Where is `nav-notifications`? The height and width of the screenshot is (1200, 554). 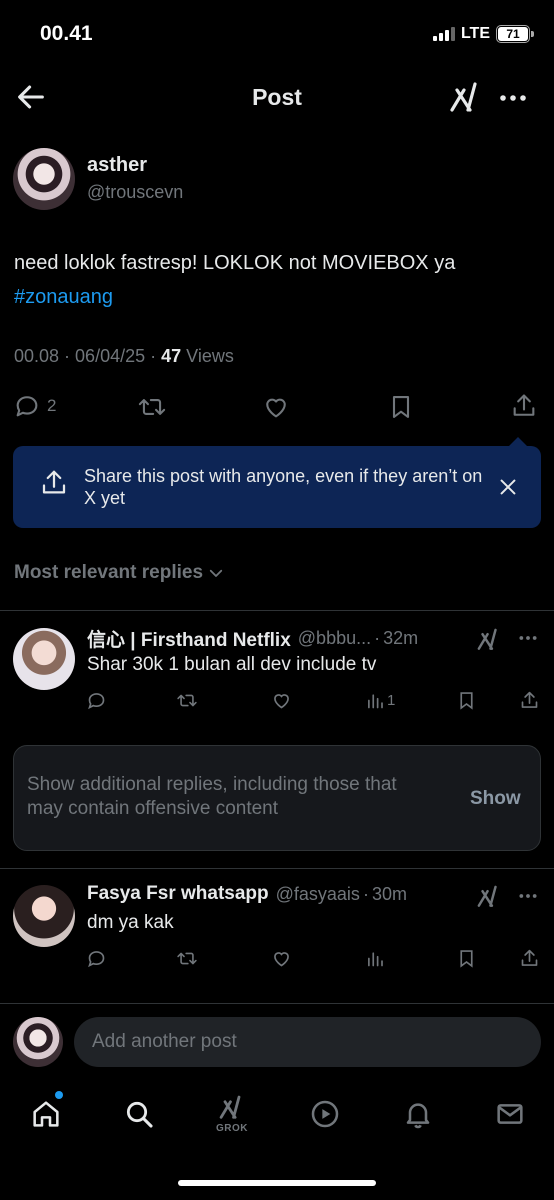 nav-notifications is located at coordinates (418, 1114).